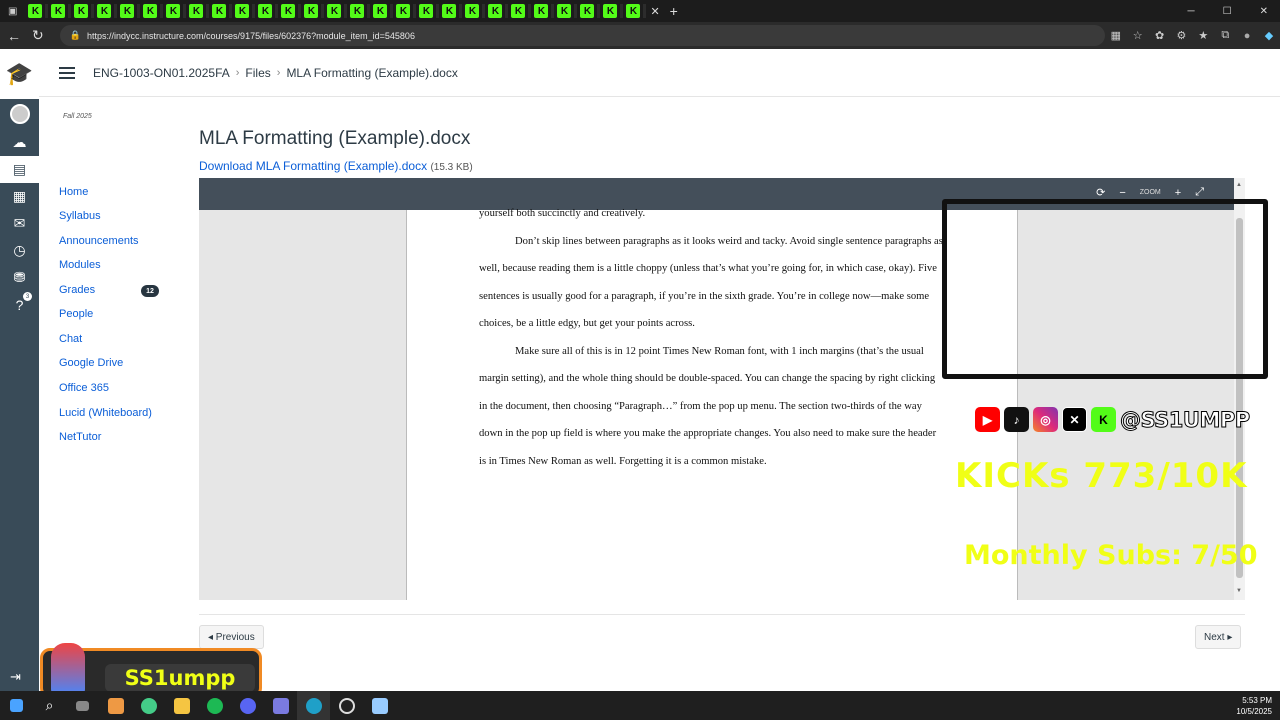 The height and width of the screenshot is (720, 1280). Describe the element at coordinates (1116, 35) in the screenshot. I see `grid-icon: ▦` at that location.